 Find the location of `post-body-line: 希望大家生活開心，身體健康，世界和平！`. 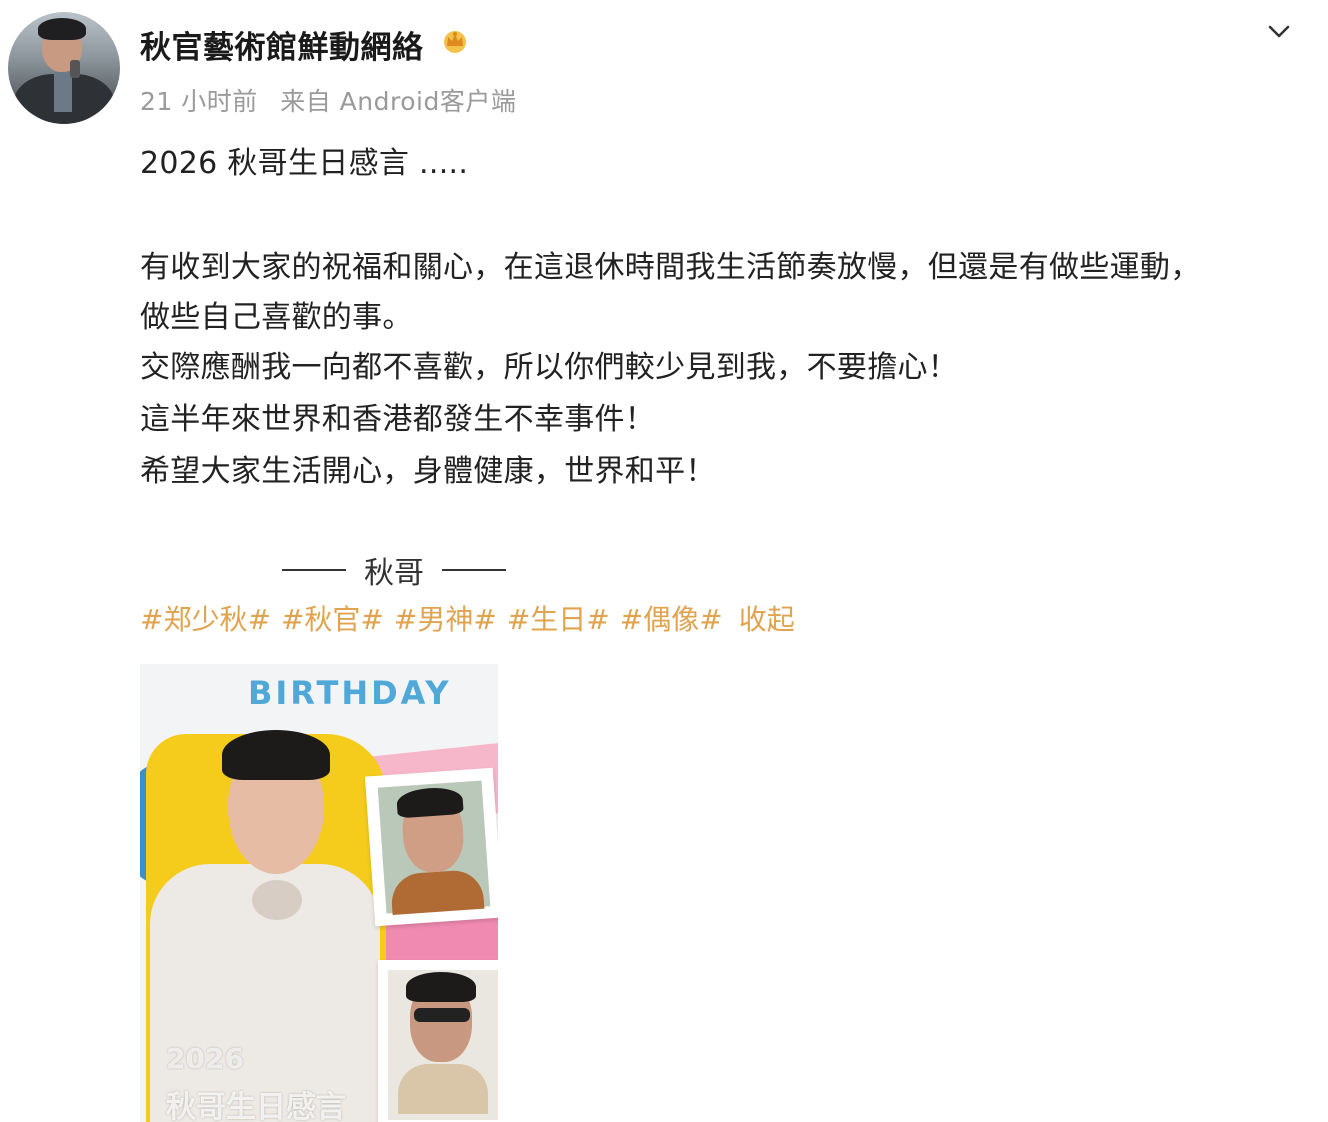

post-body-line: 希望大家生活開心，身體健康，世界和平！ is located at coordinates (428, 471).